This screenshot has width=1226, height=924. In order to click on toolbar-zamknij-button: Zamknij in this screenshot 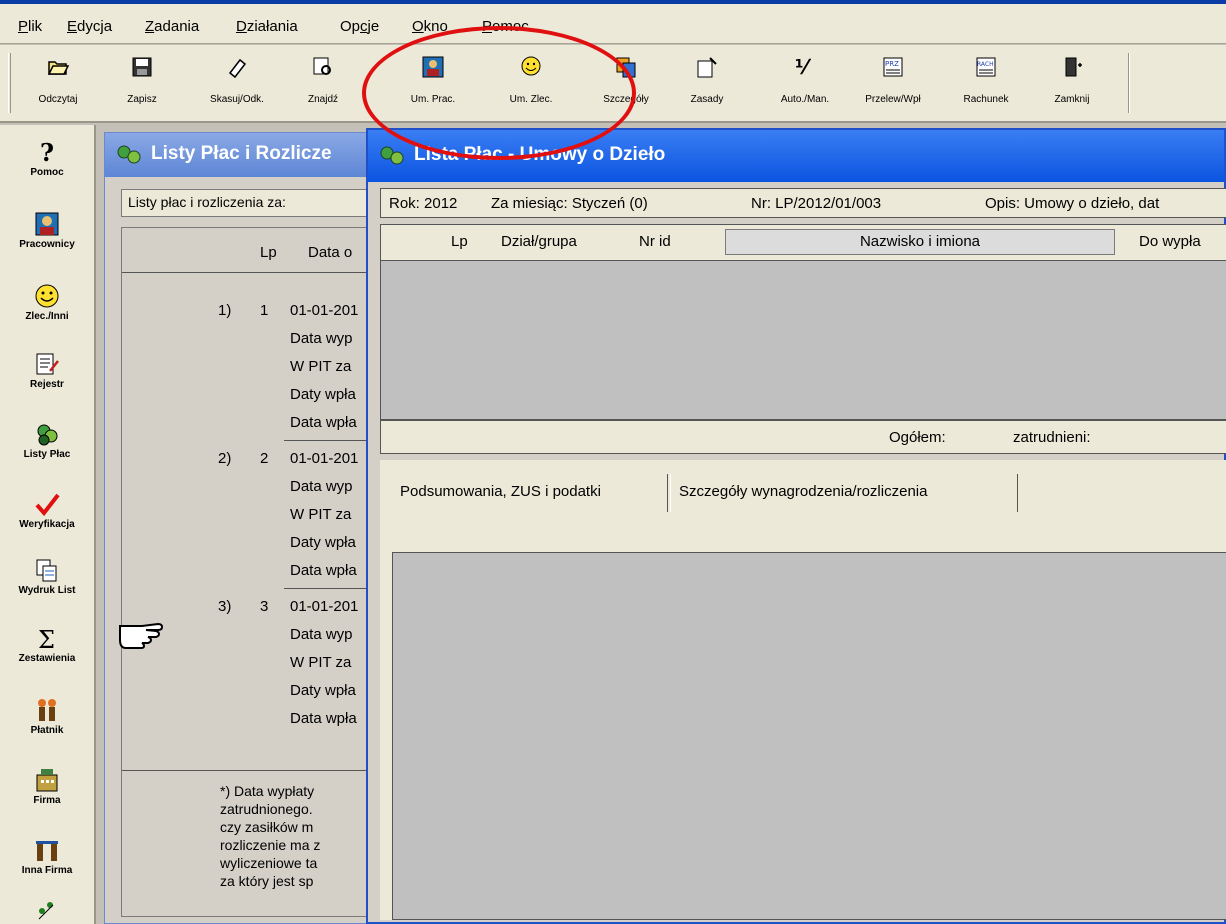, I will do `click(1072, 82)`.